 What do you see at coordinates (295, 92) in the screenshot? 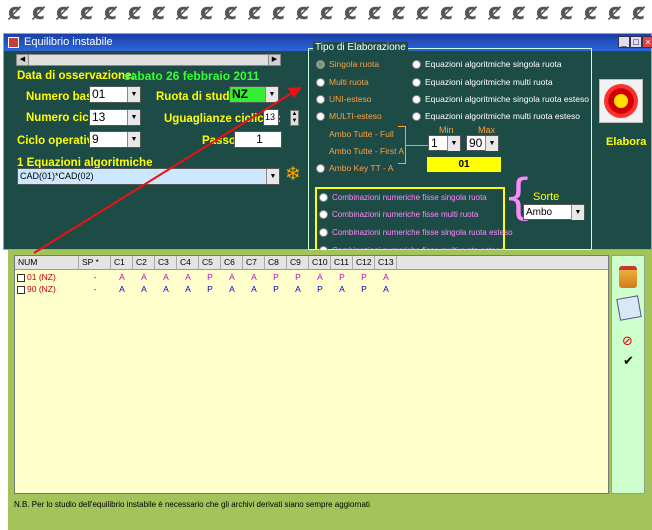
I see `arrow-head` at bounding box center [295, 92].